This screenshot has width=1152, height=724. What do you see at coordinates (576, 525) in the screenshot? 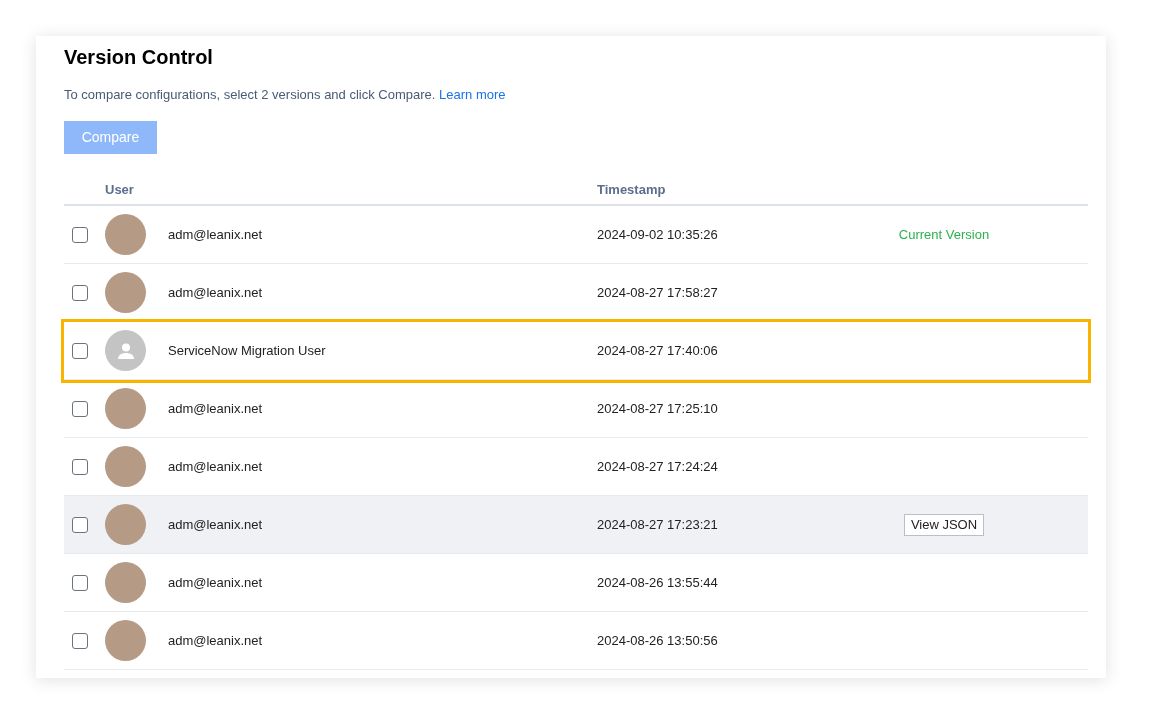
I see `table-row: adm@leanix.net 2024-08-27 17:23:21 View JSON` at bounding box center [576, 525].